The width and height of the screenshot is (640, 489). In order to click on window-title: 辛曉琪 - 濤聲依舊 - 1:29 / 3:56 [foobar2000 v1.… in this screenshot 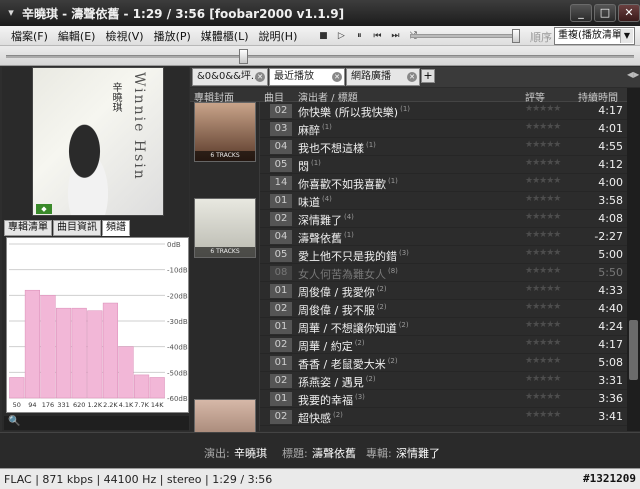, I will do `click(183, 13)`.